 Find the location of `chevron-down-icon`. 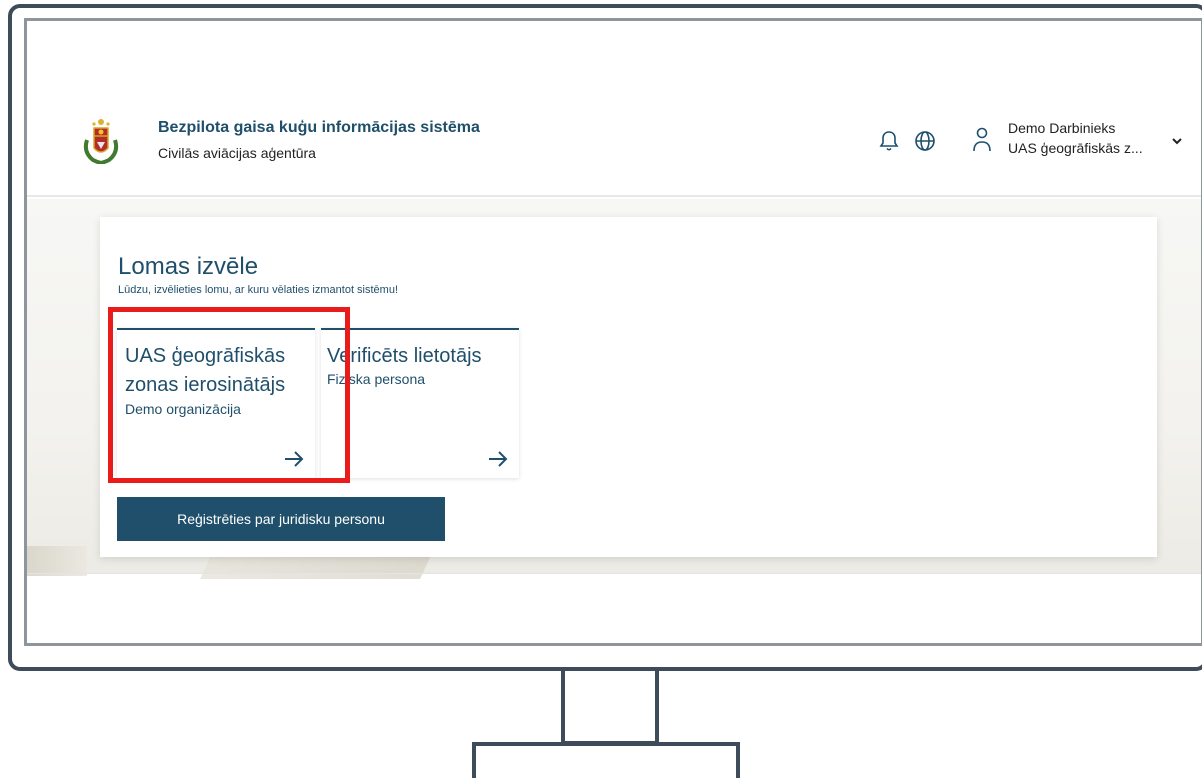

chevron-down-icon is located at coordinates (1177, 141).